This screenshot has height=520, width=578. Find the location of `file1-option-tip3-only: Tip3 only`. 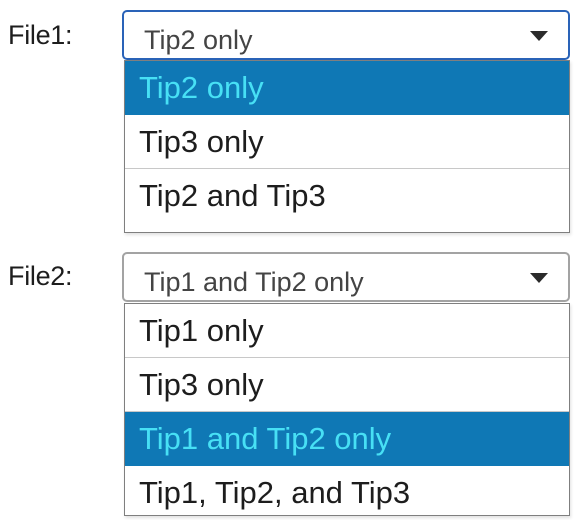

file1-option-tip3-only: Tip3 only is located at coordinates (347, 142).